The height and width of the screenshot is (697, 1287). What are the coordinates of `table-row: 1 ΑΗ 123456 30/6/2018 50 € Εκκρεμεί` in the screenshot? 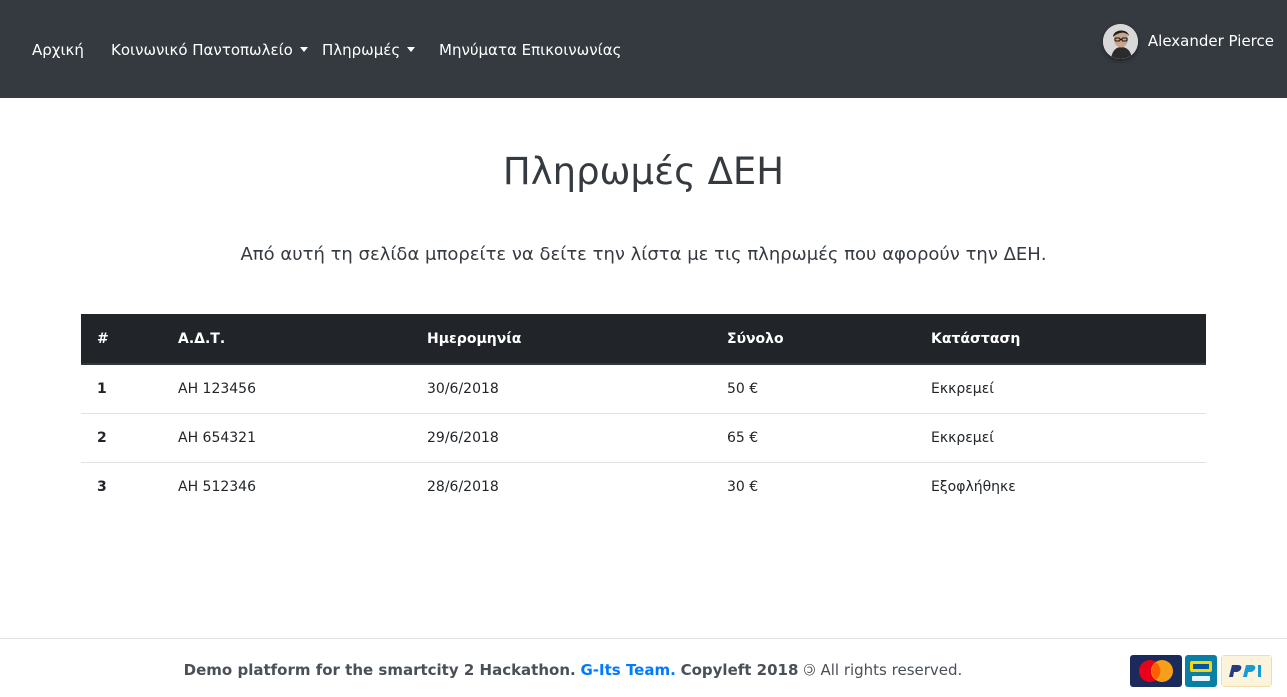 It's located at (643, 389).